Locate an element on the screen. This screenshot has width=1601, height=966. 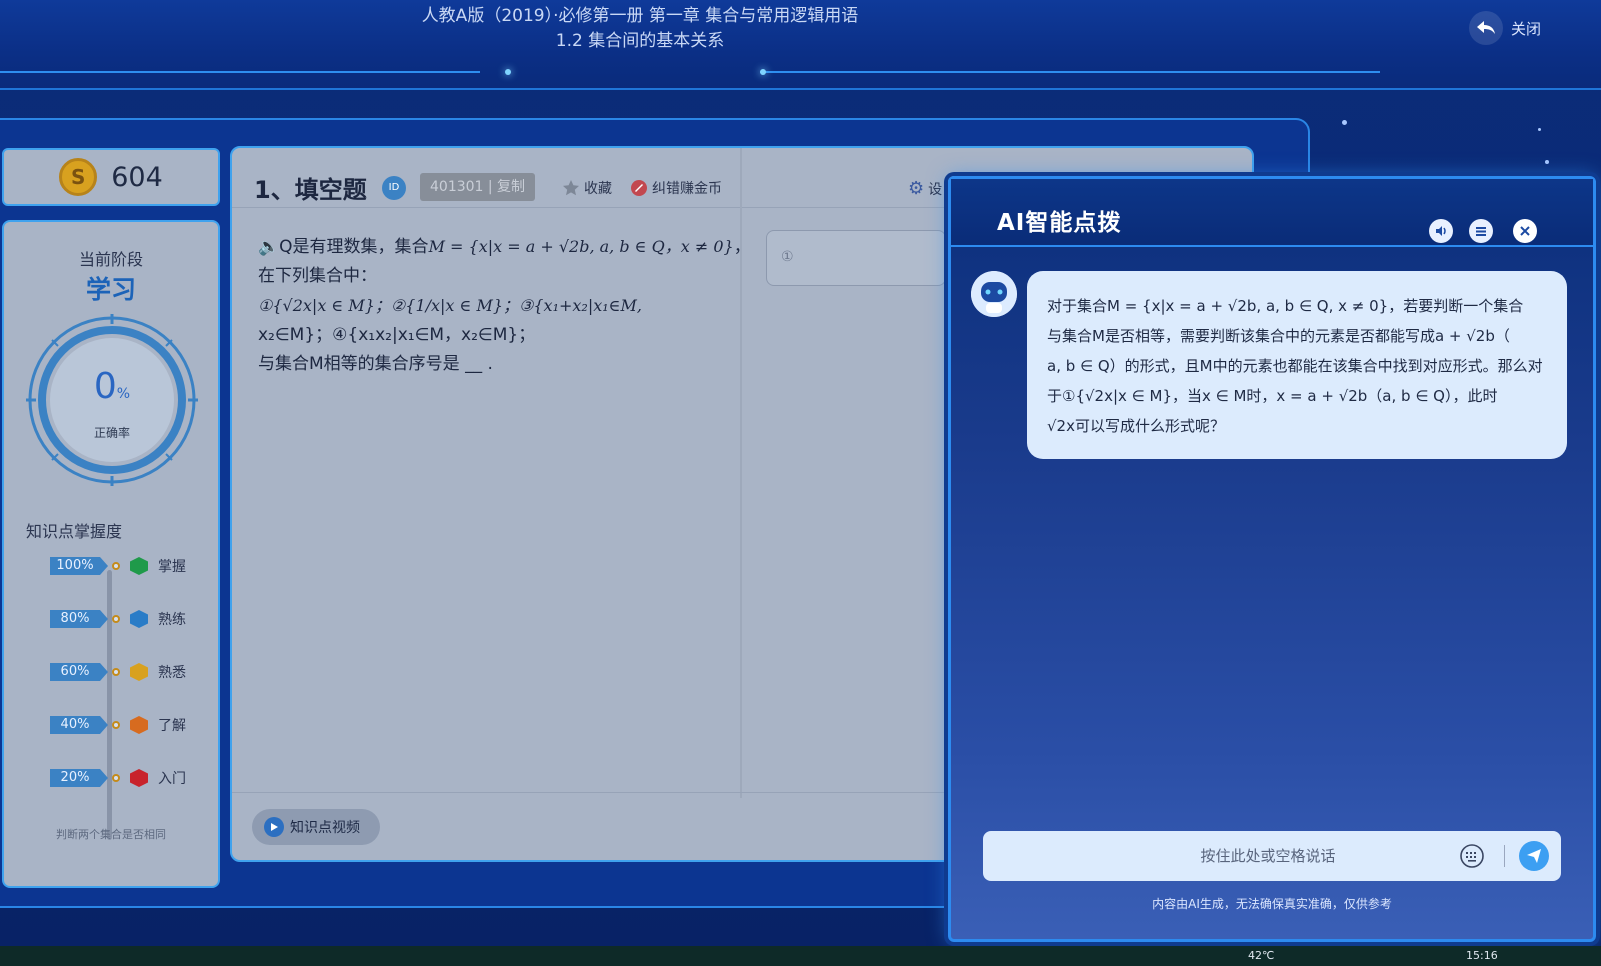
red-cube-icon is located at coordinates (139, 778).